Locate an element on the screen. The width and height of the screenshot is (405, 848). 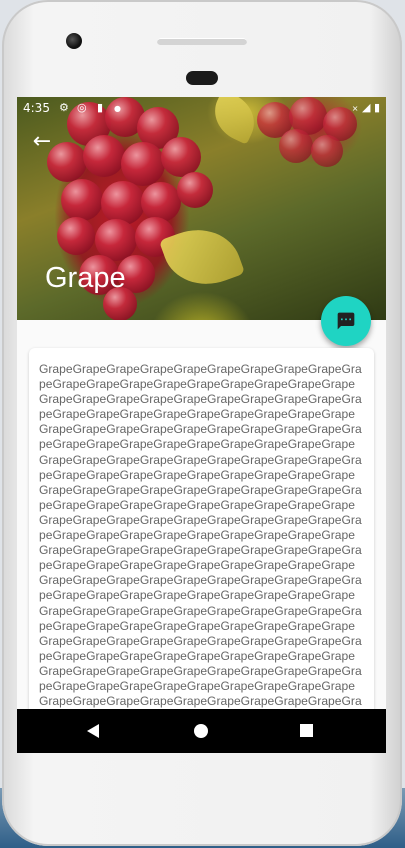
message-icon is located at coordinates (346, 321).